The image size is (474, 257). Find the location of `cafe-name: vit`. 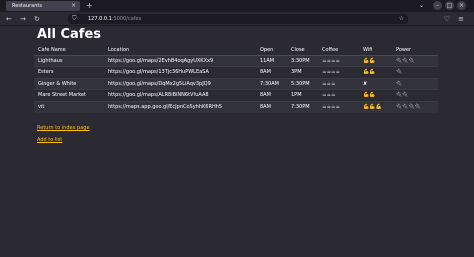

cafe-name: vit is located at coordinates (69, 106).